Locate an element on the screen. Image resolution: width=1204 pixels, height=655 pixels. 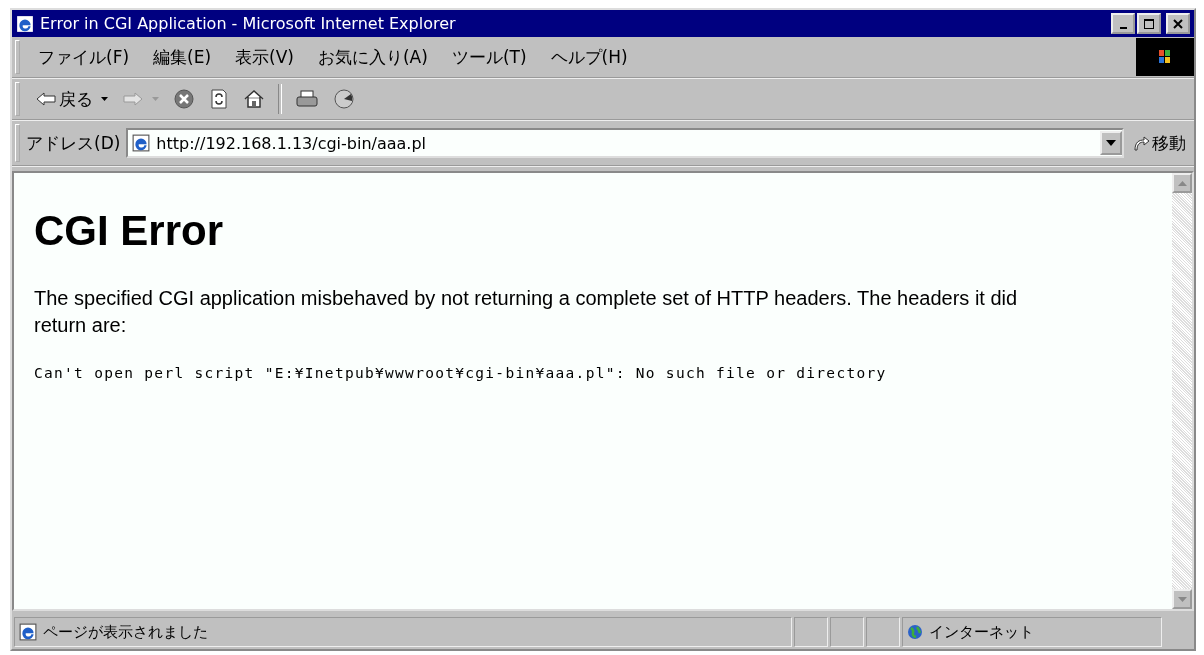
dropdown-button is located at coordinates (1111, 143).